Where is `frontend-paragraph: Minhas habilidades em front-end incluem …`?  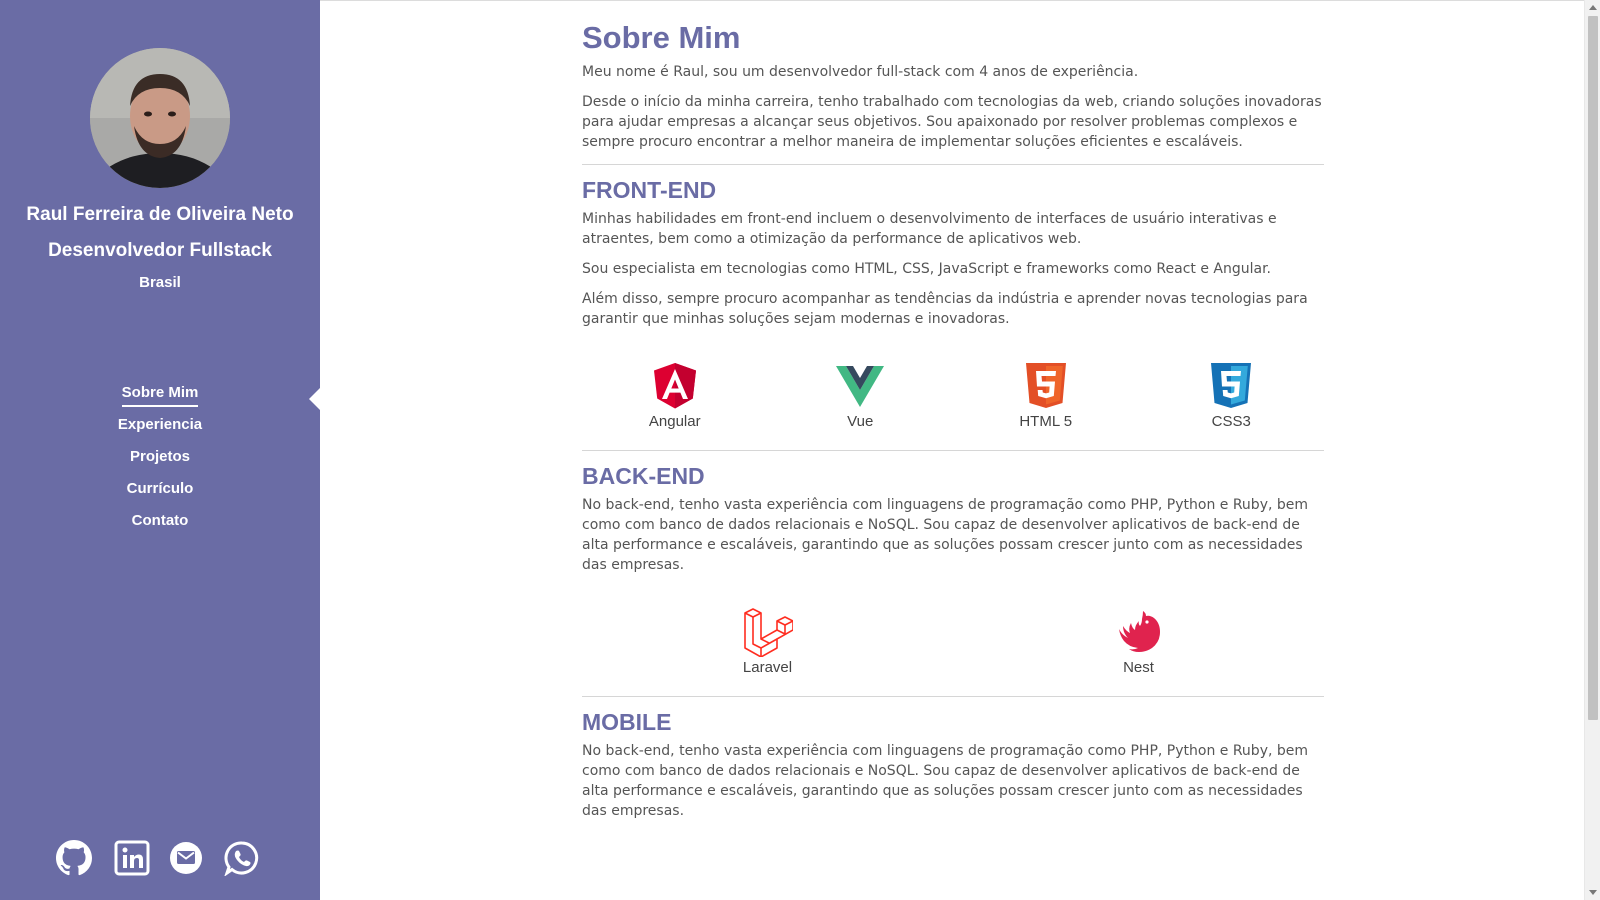 frontend-paragraph: Minhas habilidades em front-end incluem … is located at coordinates (929, 229).